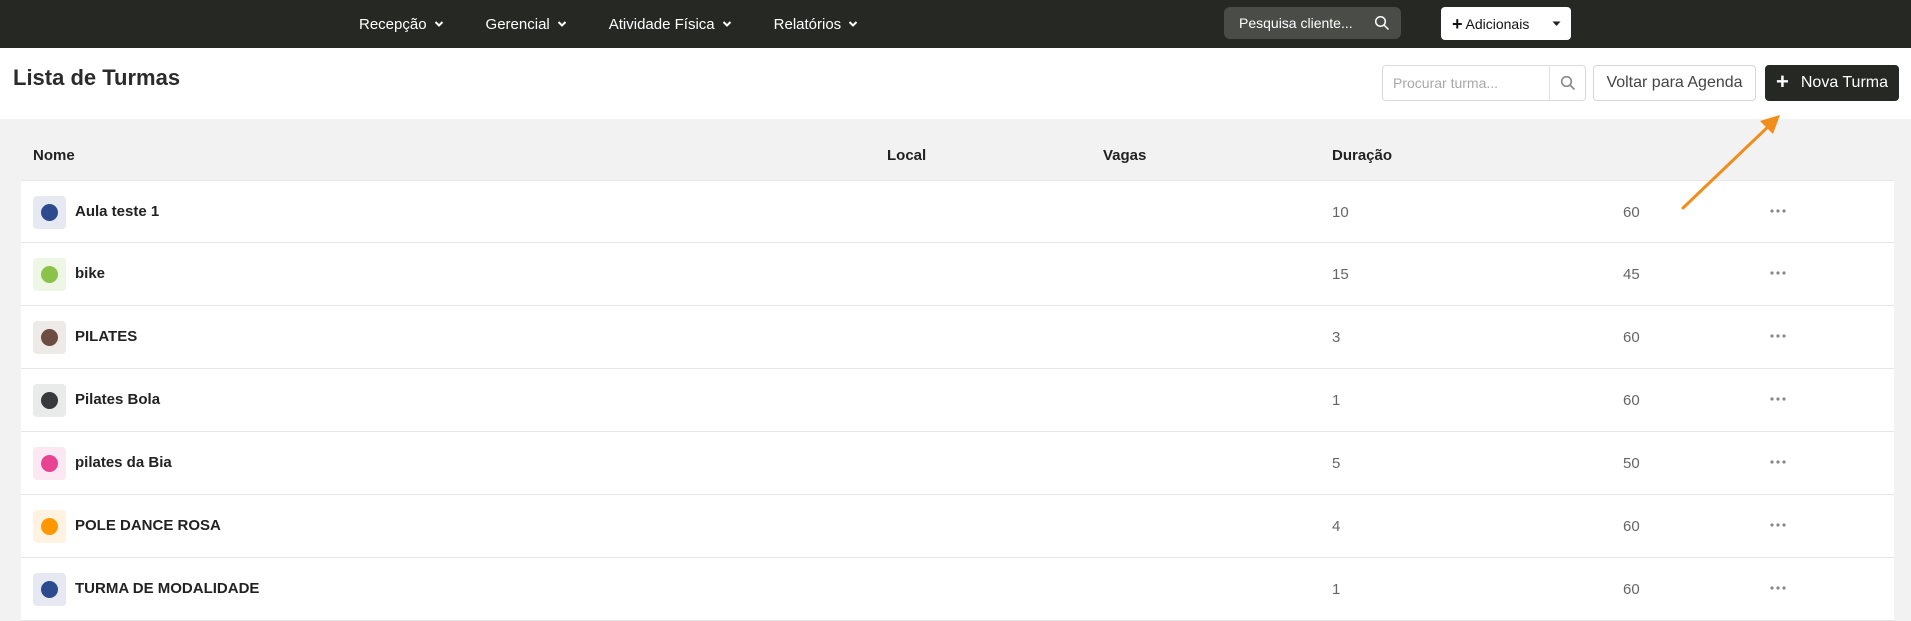 This screenshot has height=621, width=1911. What do you see at coordinates (117, 211) in the screenshot?
I see `class-name: Aula teste 1` at bounding box center [117, 211].